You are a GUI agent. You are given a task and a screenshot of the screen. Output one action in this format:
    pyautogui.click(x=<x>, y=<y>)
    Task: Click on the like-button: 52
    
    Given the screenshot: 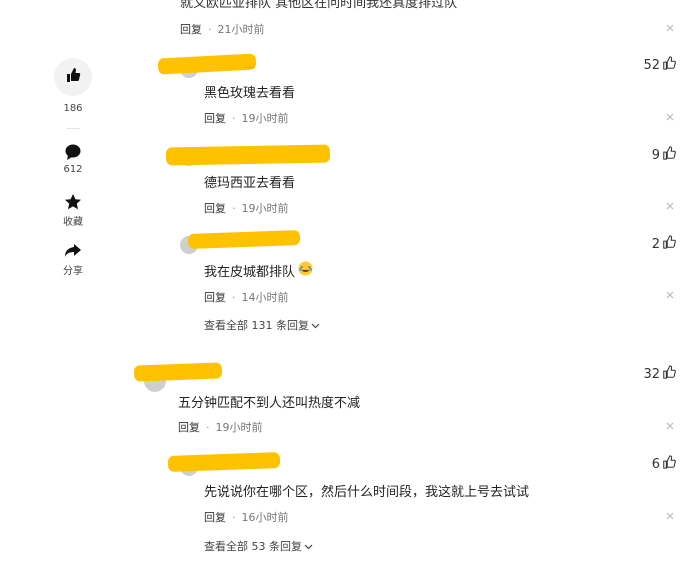 What is the action you would take?
    pyautogui.click(x=659, y=65)
    